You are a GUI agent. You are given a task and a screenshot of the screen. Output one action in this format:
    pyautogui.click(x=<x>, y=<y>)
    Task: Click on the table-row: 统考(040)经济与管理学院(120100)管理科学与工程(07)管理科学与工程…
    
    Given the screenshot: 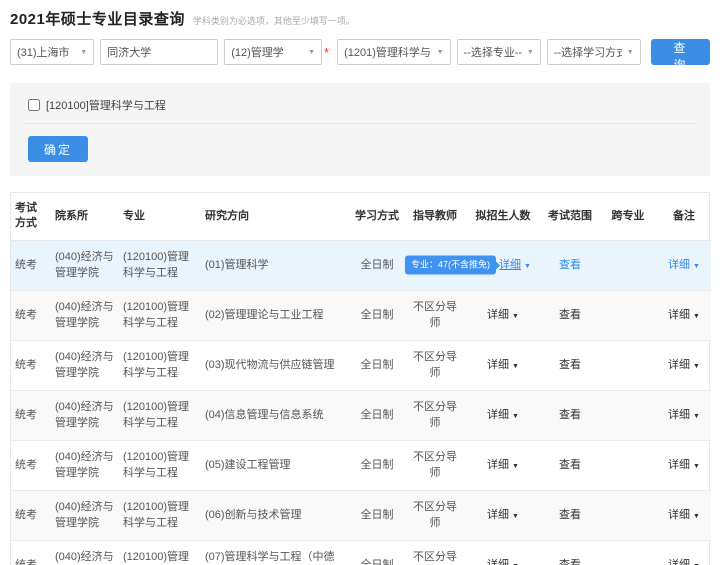 What is the action you would take?
    pyautogui.click(x=361, y=552)
    